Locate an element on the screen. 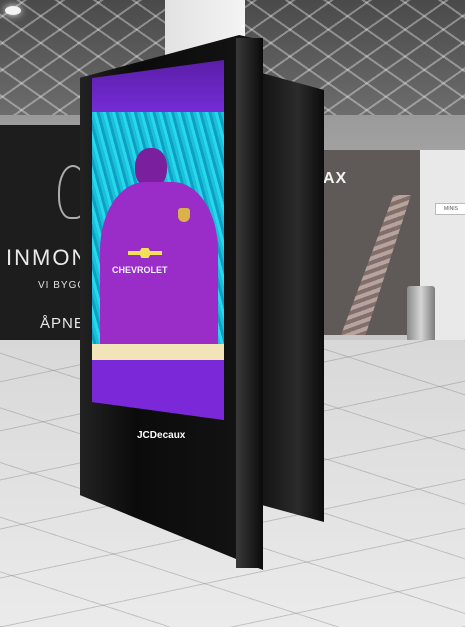  kiosk-brand-label: JCDecaux is located at coordinates (161, 435).